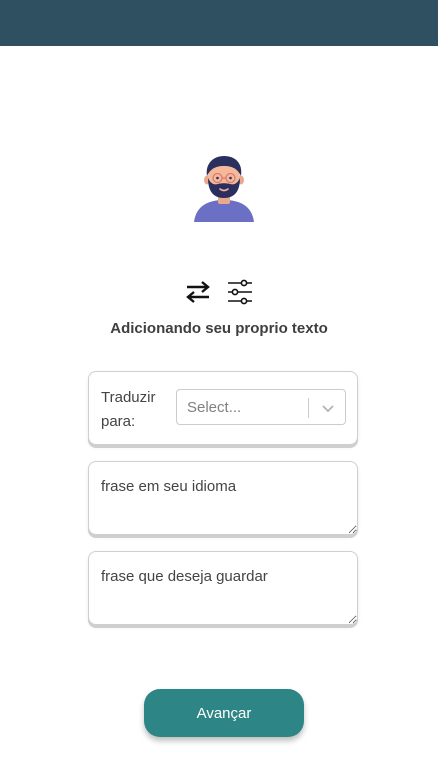  I want to click on mode-toolbar, so click(219, 292).